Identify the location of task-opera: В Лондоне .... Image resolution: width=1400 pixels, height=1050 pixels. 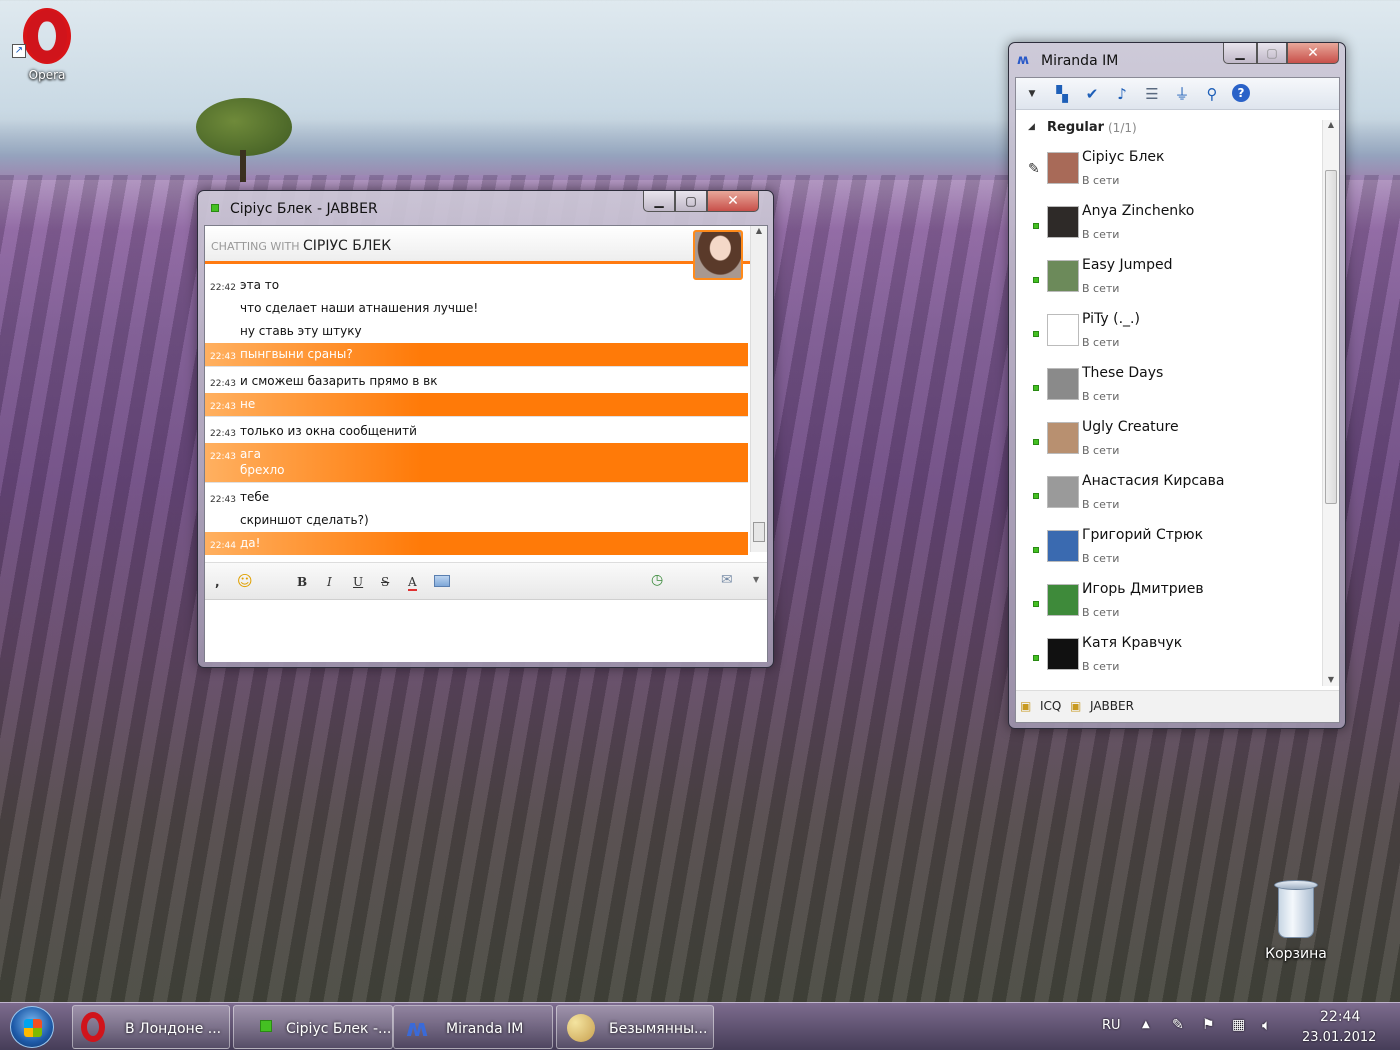
(151, 1027).